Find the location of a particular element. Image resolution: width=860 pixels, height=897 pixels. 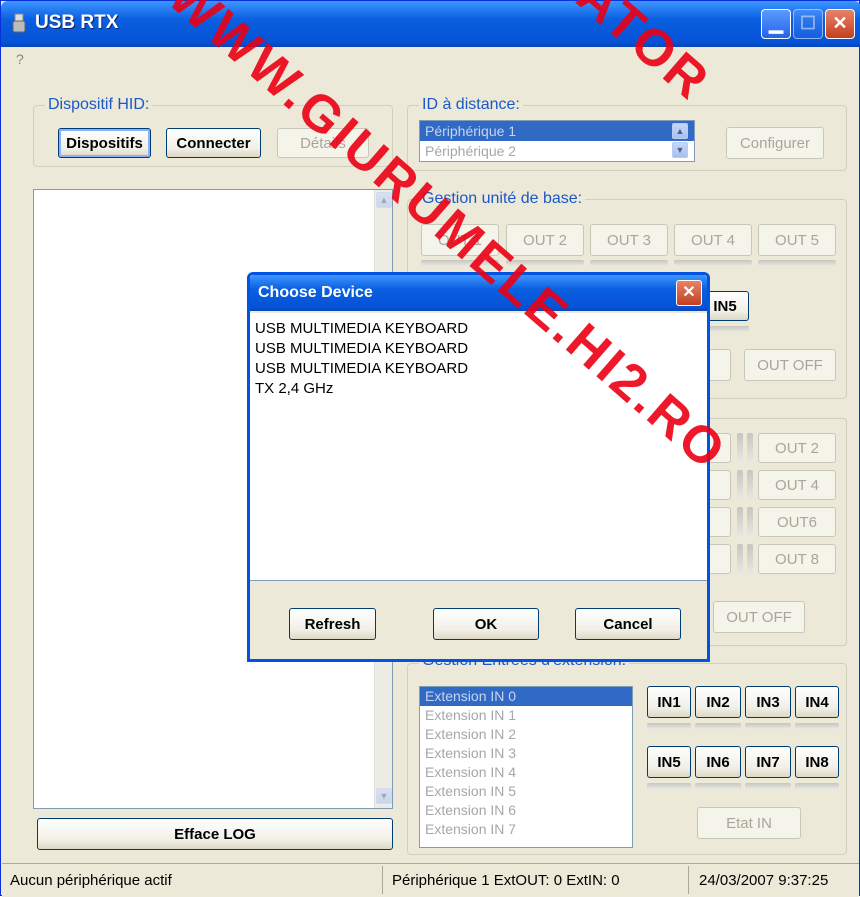

ok-button: OK is located at coordinates (486, 624).